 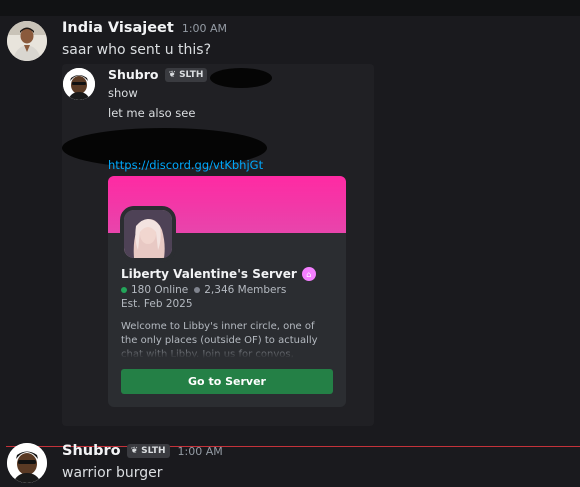 What do you see at coordinates (157, 304) in the screenshot?
I see `server-established: Est. Feb 2025` at bounding box center [157, 304].